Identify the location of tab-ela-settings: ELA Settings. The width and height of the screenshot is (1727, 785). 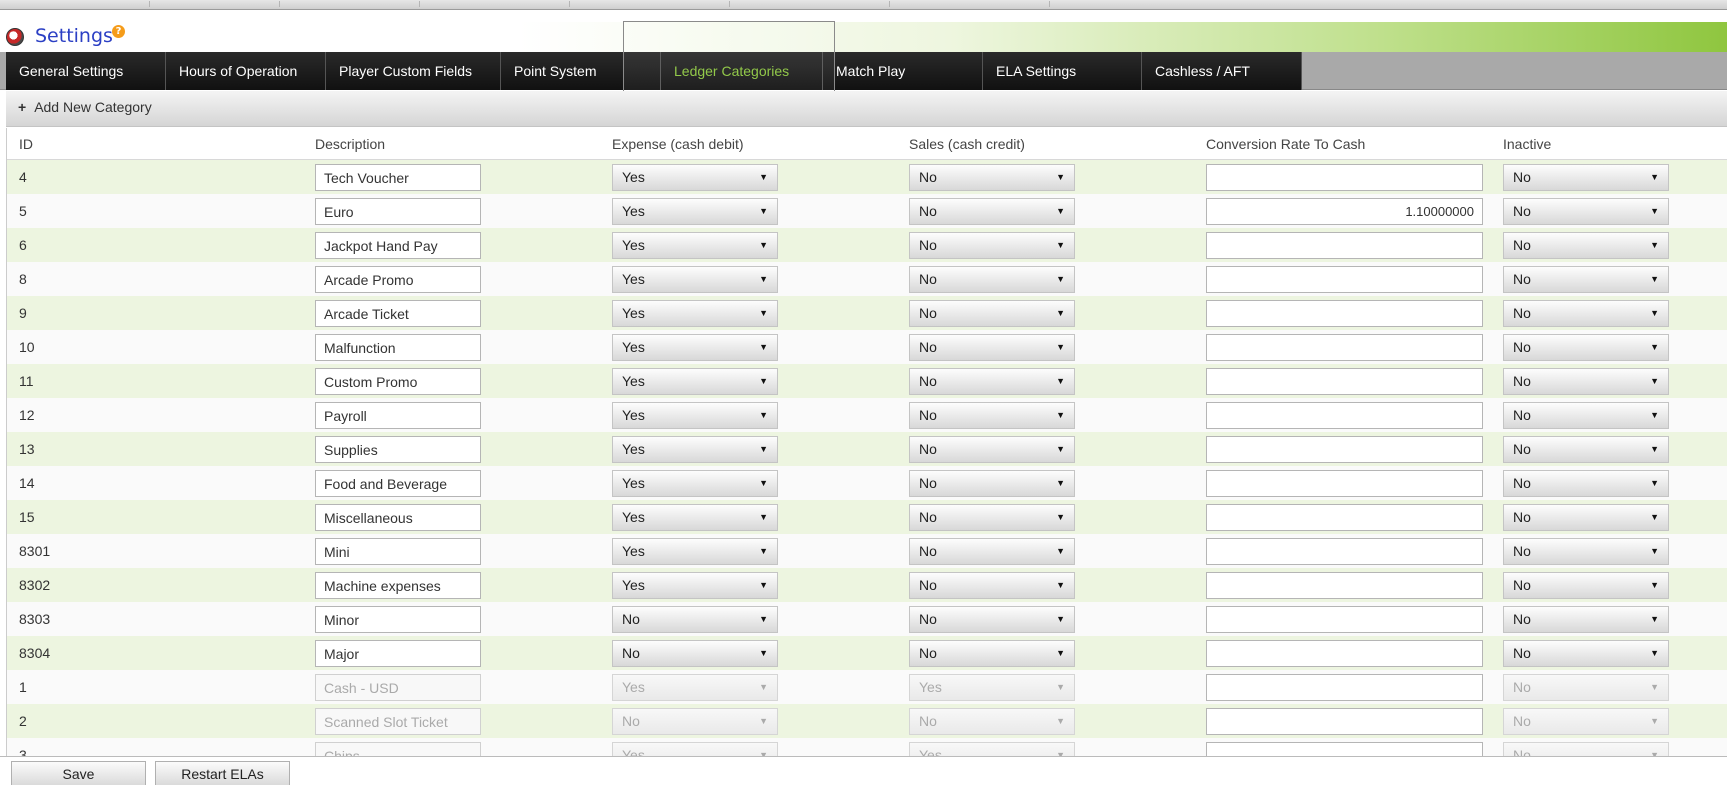
(1062, 71).